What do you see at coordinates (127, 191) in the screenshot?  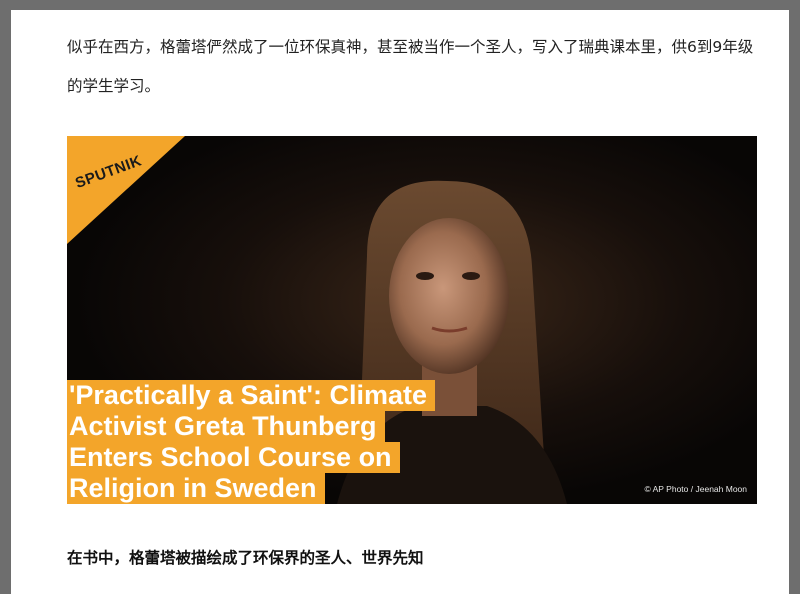 I see `sputnik-logo: SPUTNIK` at bounding box center [127, 191].